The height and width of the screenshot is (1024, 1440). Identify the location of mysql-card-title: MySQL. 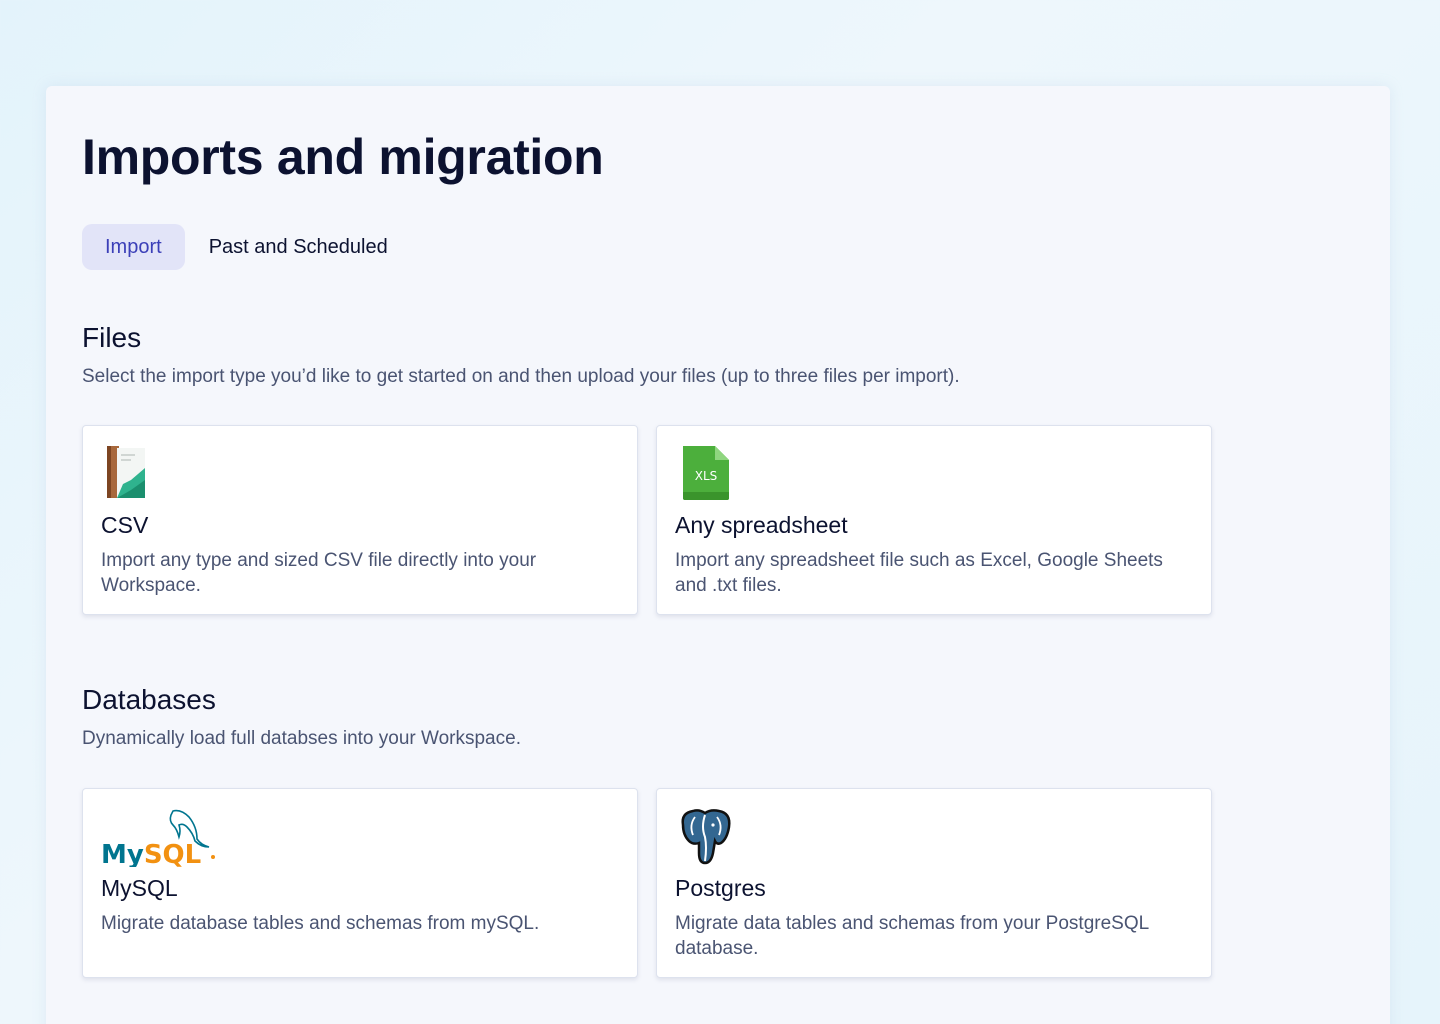
(139, 888).